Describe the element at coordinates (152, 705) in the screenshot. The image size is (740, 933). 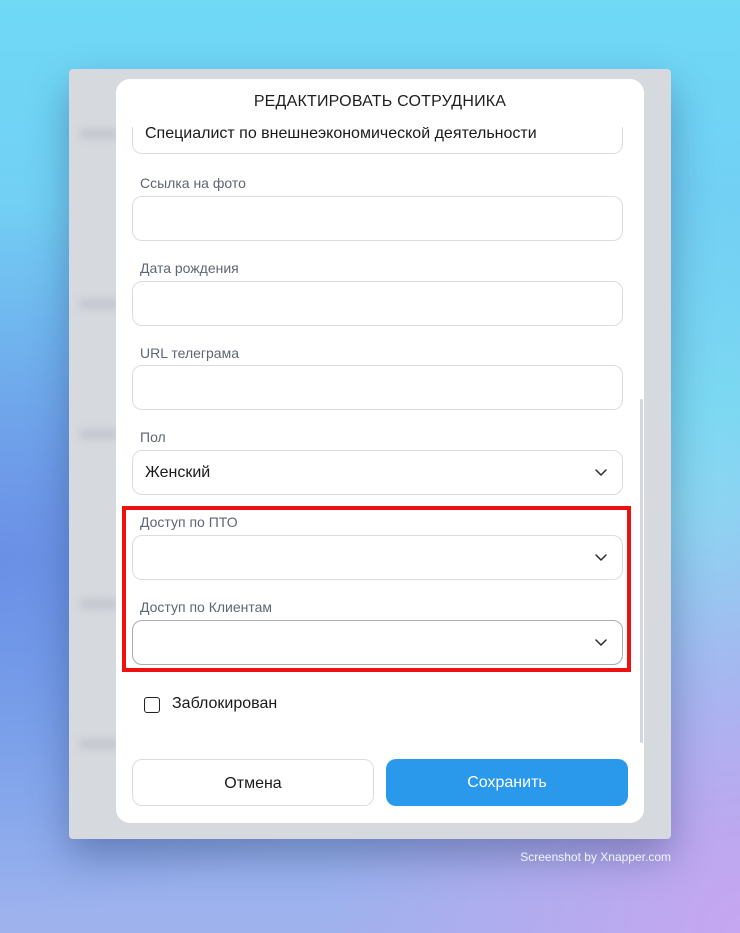
I see `blocked-checkbox` at that location.